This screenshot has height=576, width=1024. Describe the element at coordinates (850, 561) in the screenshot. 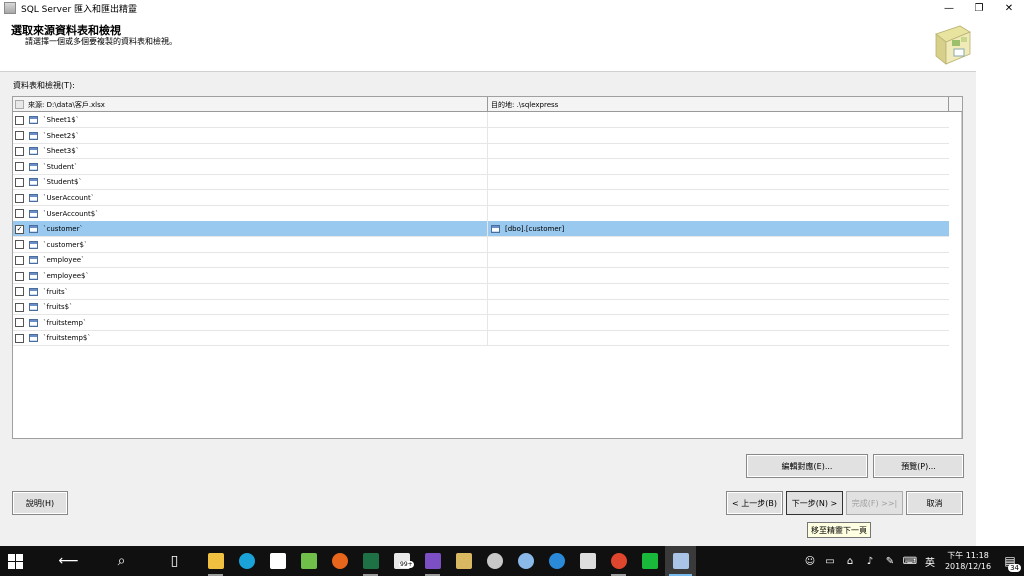

I see `network-icon: ⌂` at that location.